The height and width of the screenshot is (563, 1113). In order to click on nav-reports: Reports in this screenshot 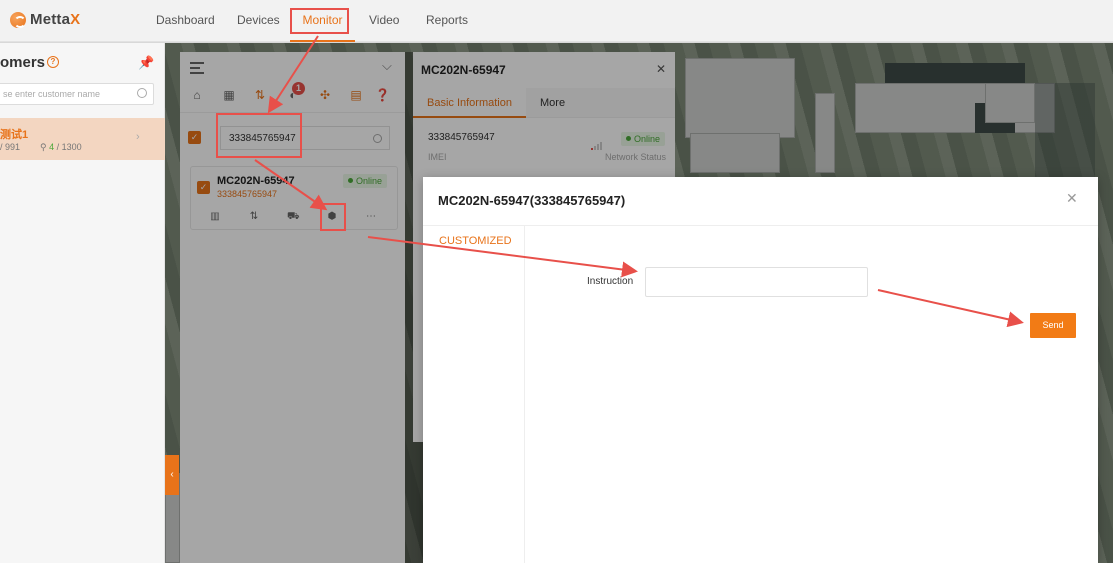, I will do `click(447, 21)`.